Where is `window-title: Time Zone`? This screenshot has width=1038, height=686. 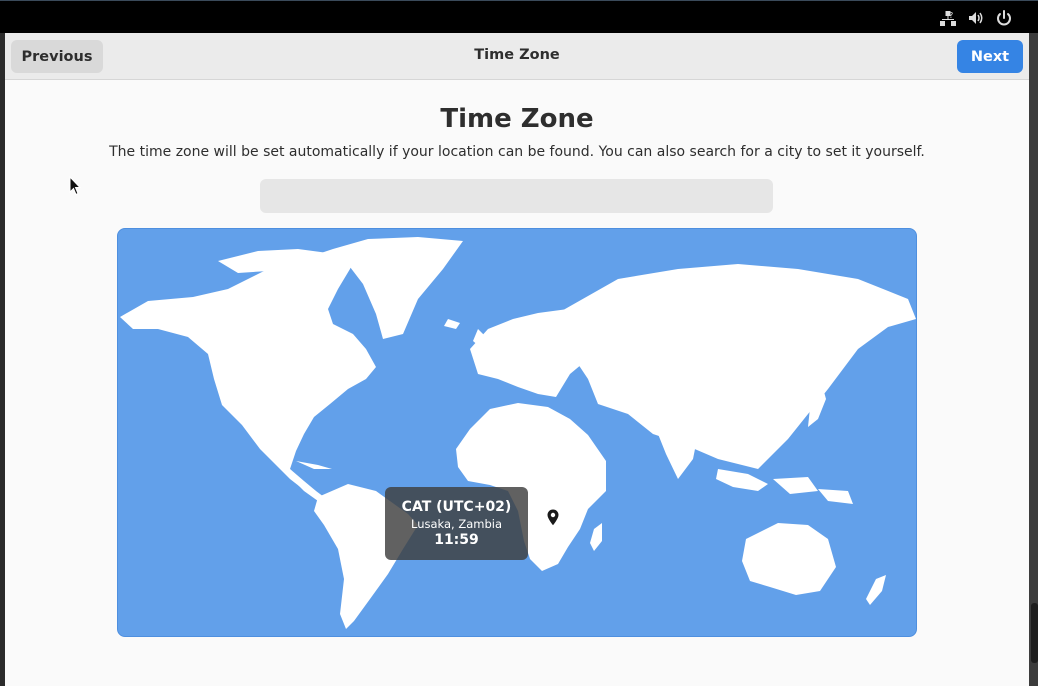 window-title: Time Zone is located at coordinates (517, 55).